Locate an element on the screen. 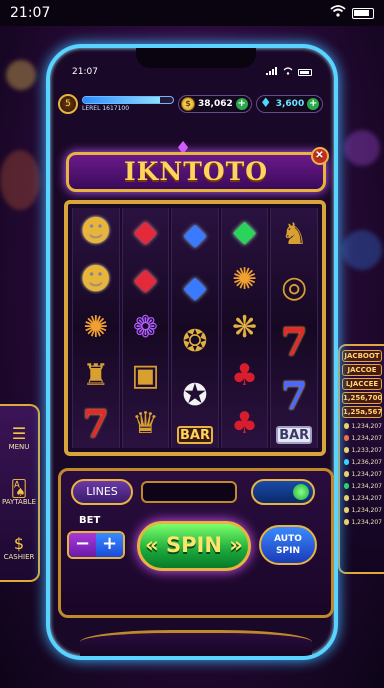 This screenshot has height=688, width=384. toggle-switch is located at coordinates (283, 492).